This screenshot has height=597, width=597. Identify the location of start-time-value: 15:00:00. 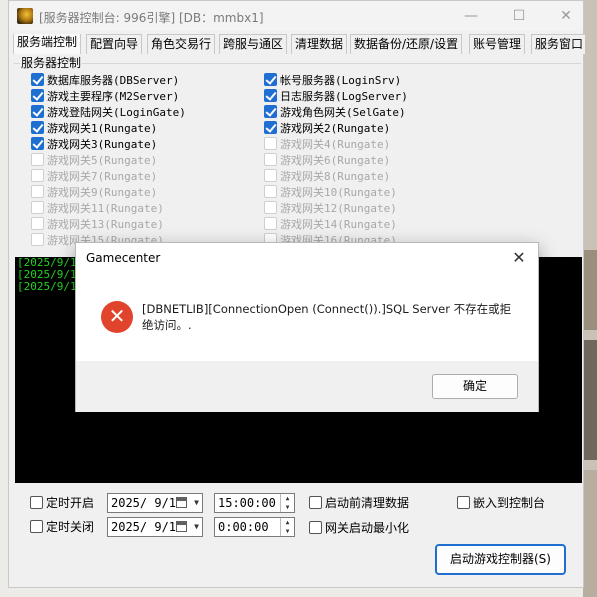
(247, 503).